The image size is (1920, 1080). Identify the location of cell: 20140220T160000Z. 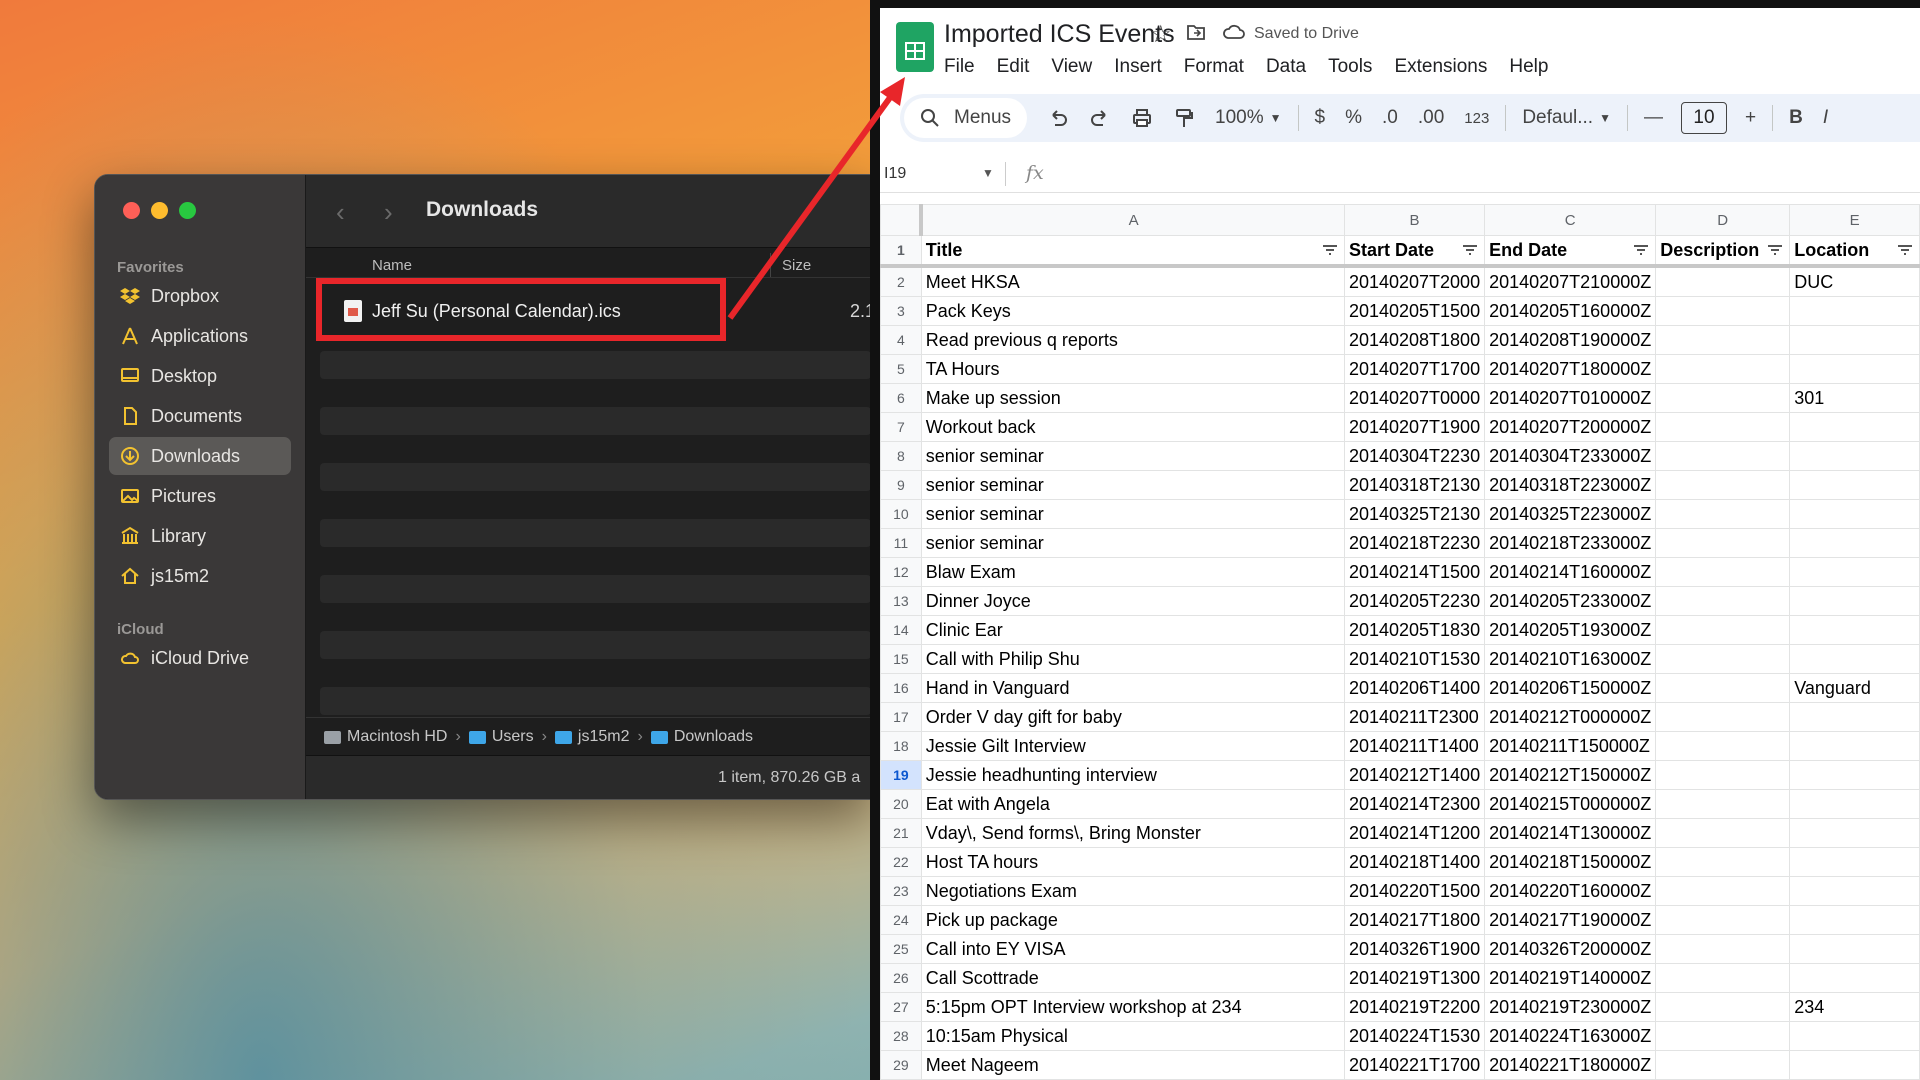
(1570, 891).